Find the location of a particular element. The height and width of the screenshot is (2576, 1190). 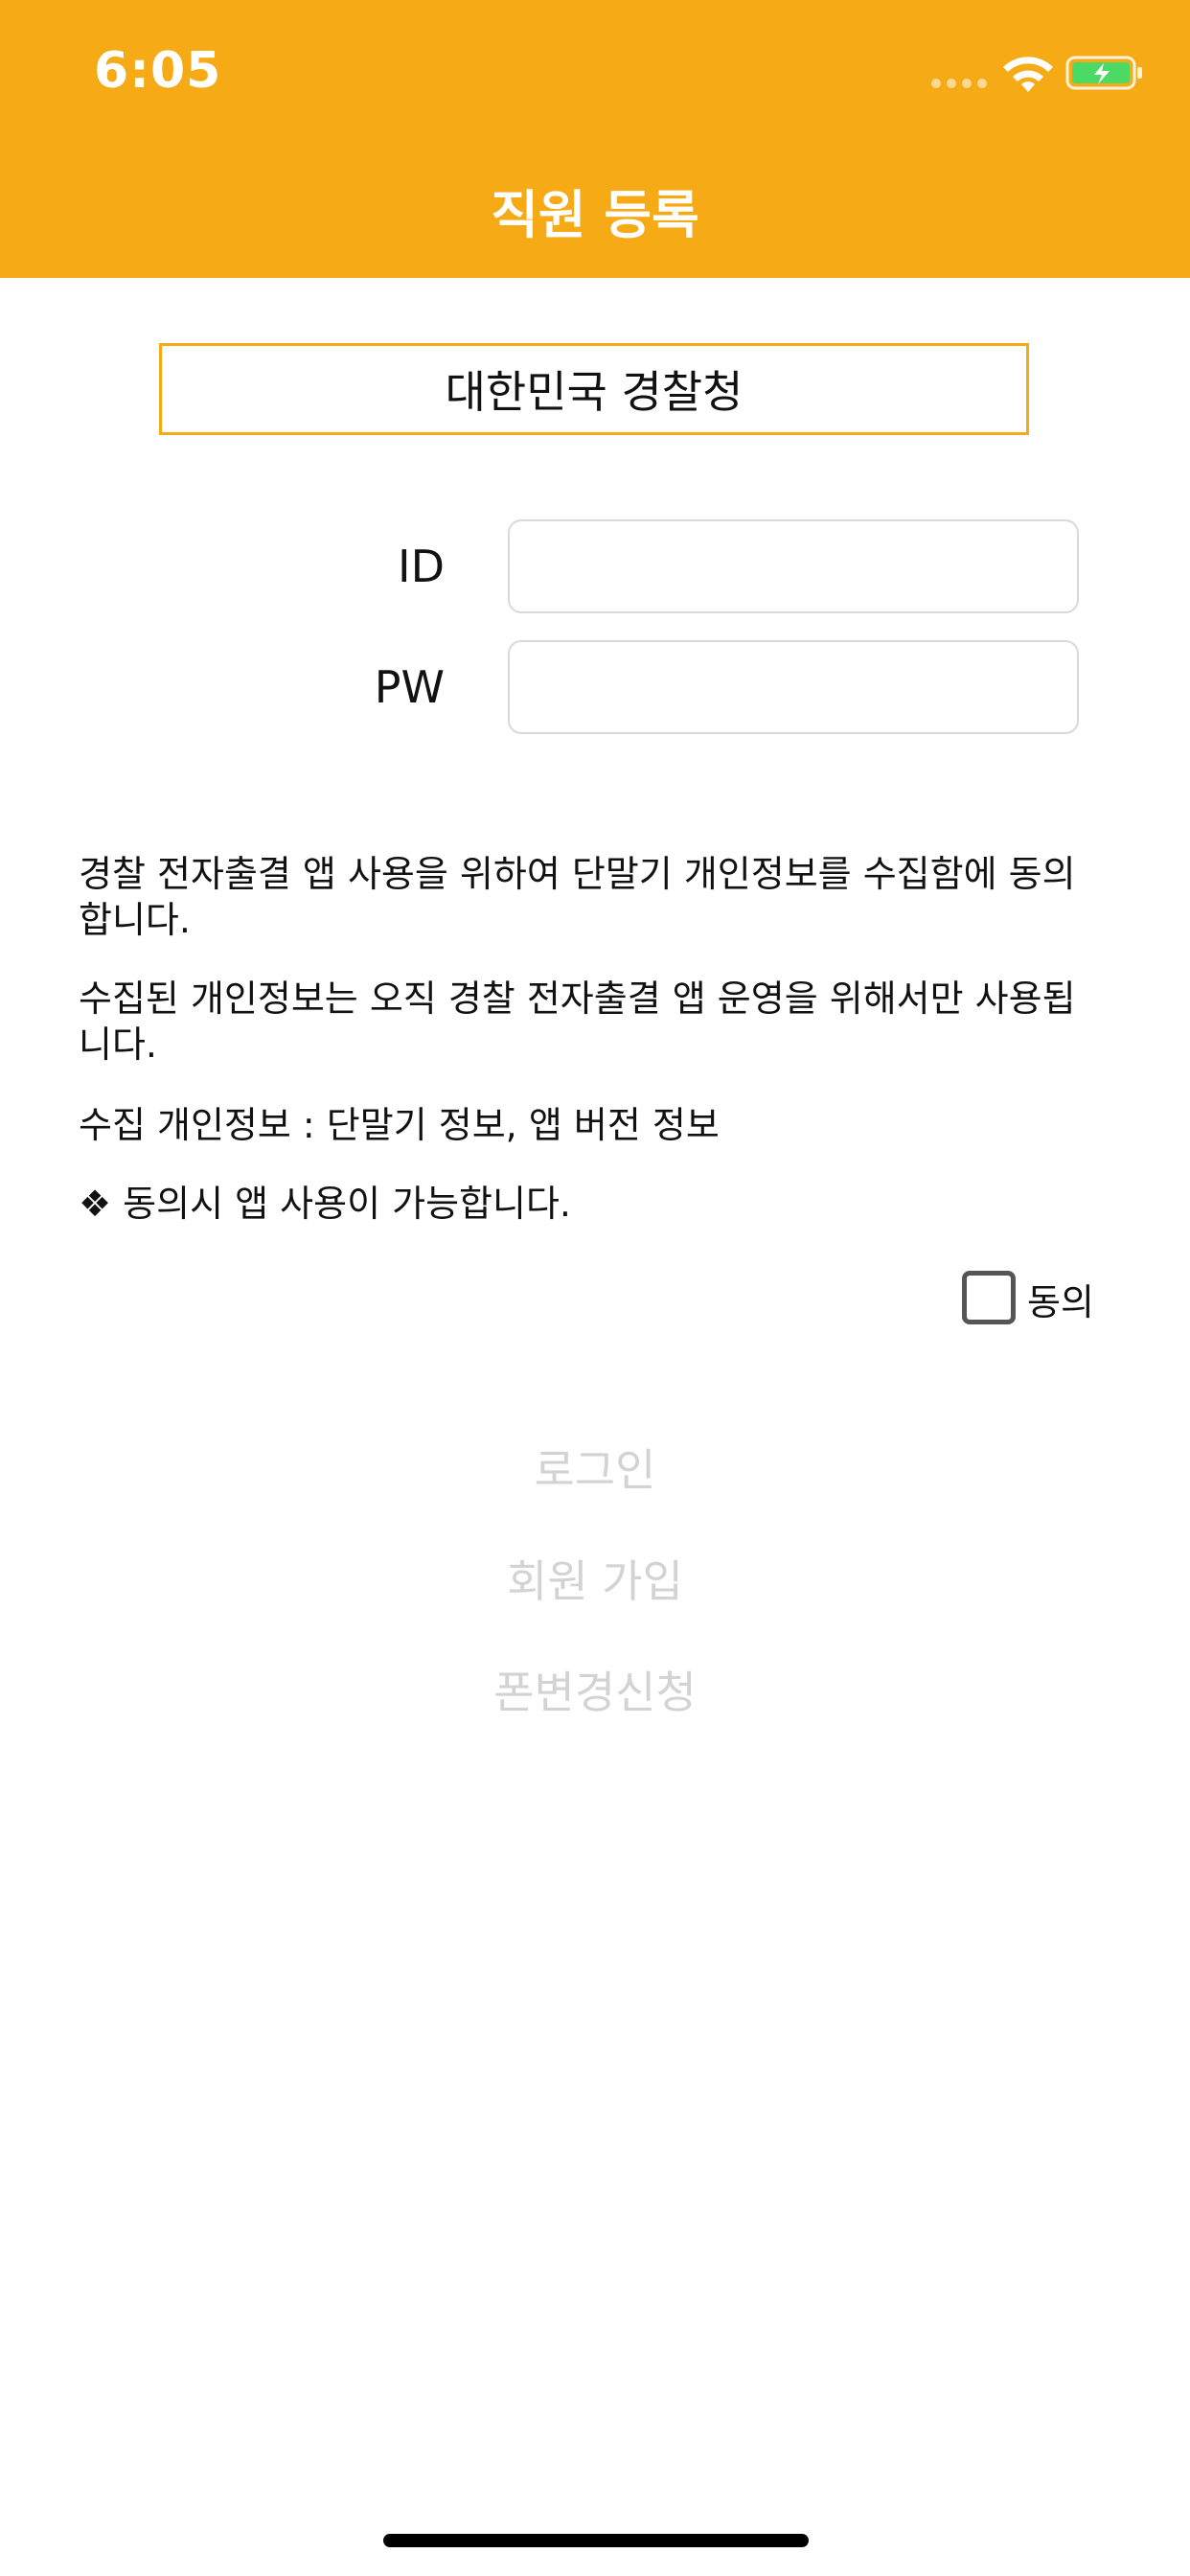

consent-text-3: 수집 개인정보 : 단말기 정보, 앱 버전 정보 is located at coordinates (399, 1125).